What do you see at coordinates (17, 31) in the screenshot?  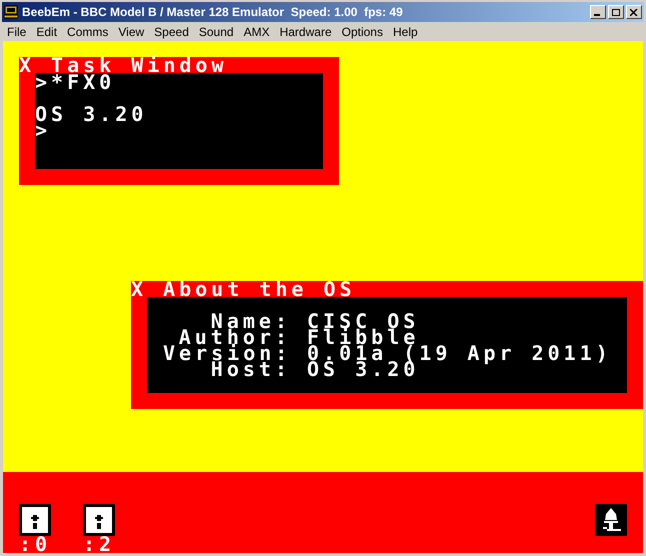 I see `menu-item: File` at bounding box center [17, 31].